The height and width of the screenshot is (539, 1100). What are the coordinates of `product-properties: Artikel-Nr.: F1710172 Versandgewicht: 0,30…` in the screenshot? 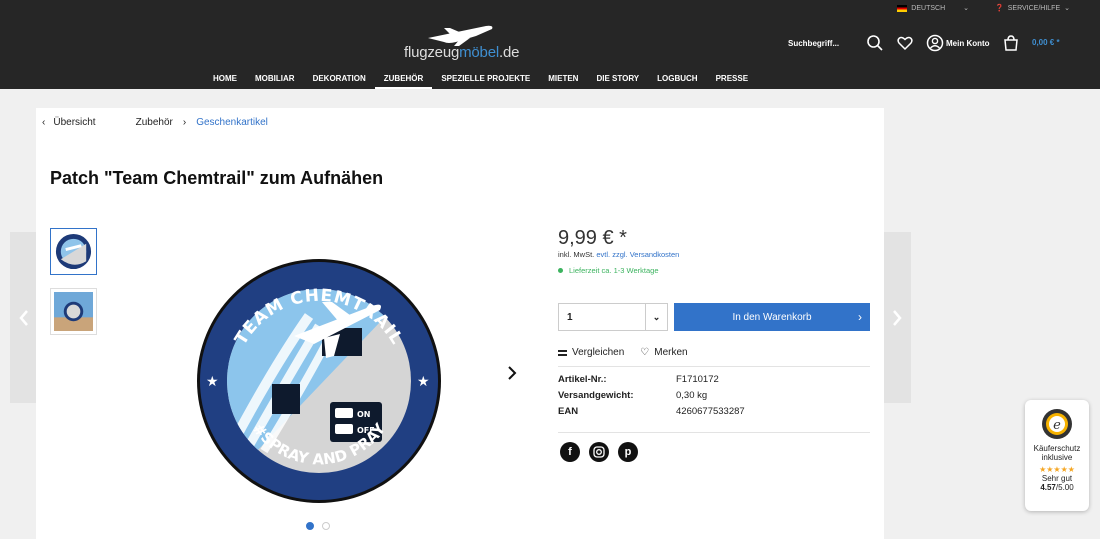 It's located at (651, 398).